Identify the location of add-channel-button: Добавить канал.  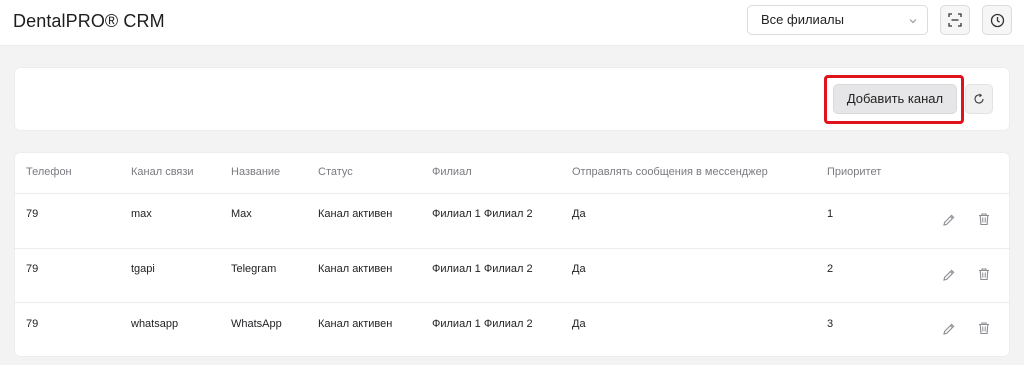
(895, 99).